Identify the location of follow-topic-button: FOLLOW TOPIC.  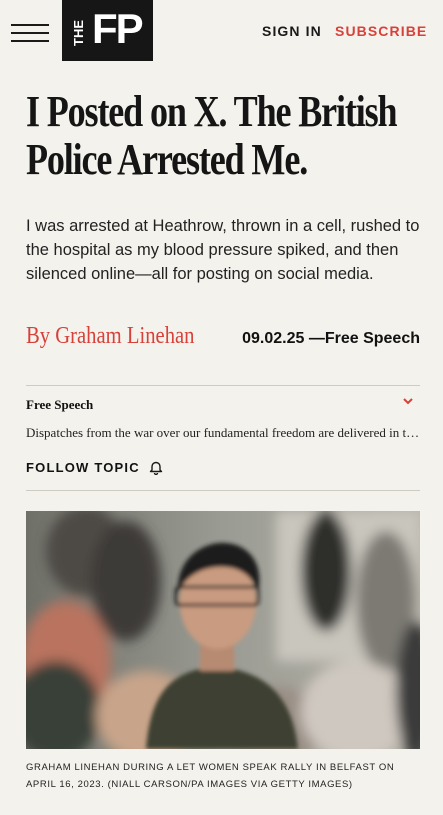
(94, 467).